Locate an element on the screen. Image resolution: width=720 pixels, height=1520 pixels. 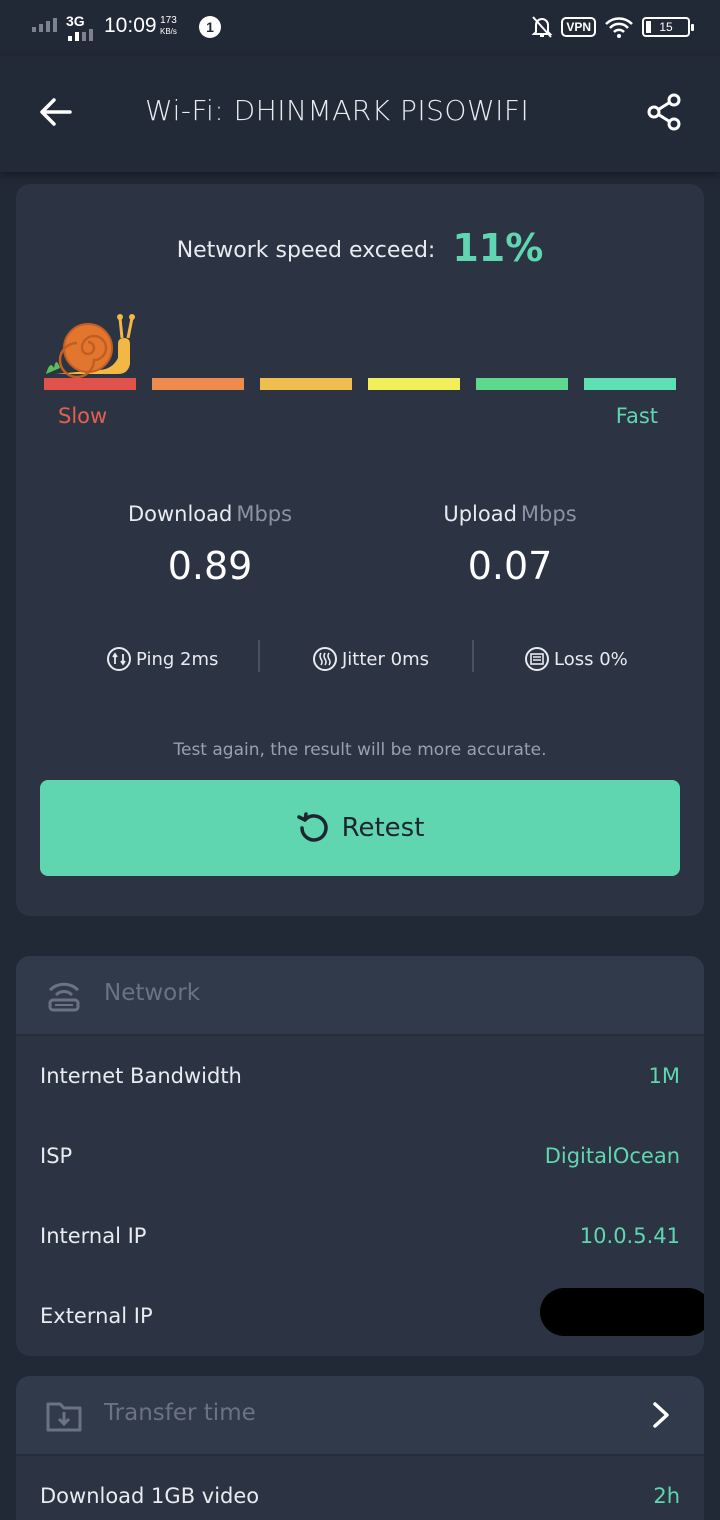
ping-stat: Ping 2ms is located at coordinates (162, 659).